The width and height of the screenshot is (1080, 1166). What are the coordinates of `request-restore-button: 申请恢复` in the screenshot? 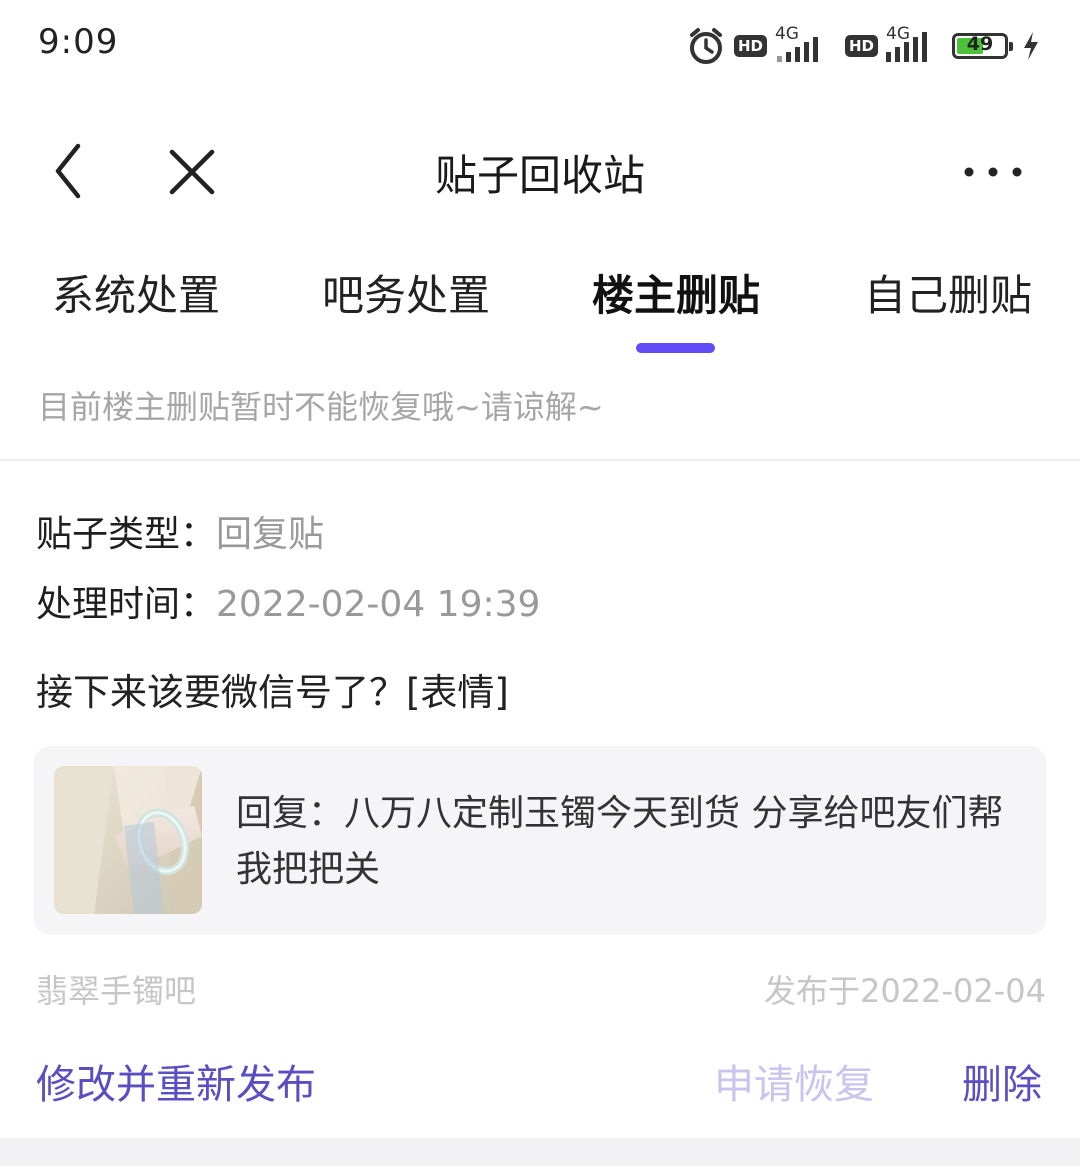 It's located at (794, 1081).